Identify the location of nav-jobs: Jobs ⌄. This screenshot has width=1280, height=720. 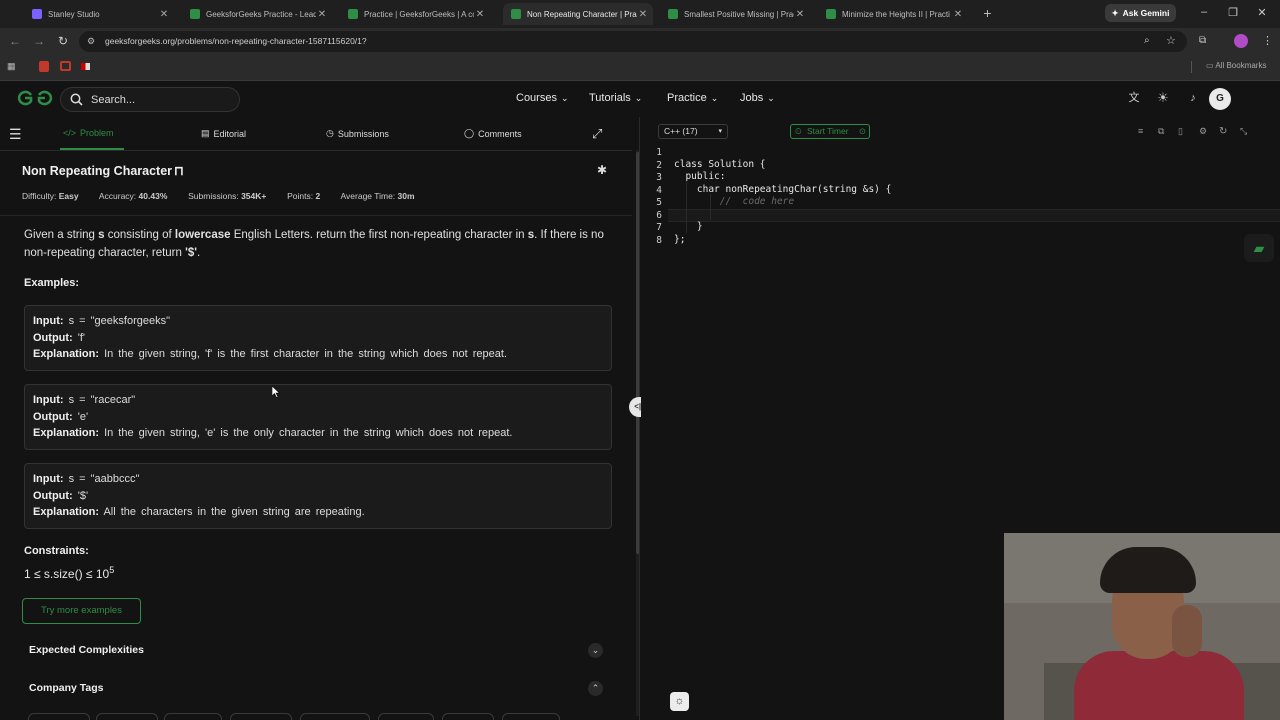
(757, 98).